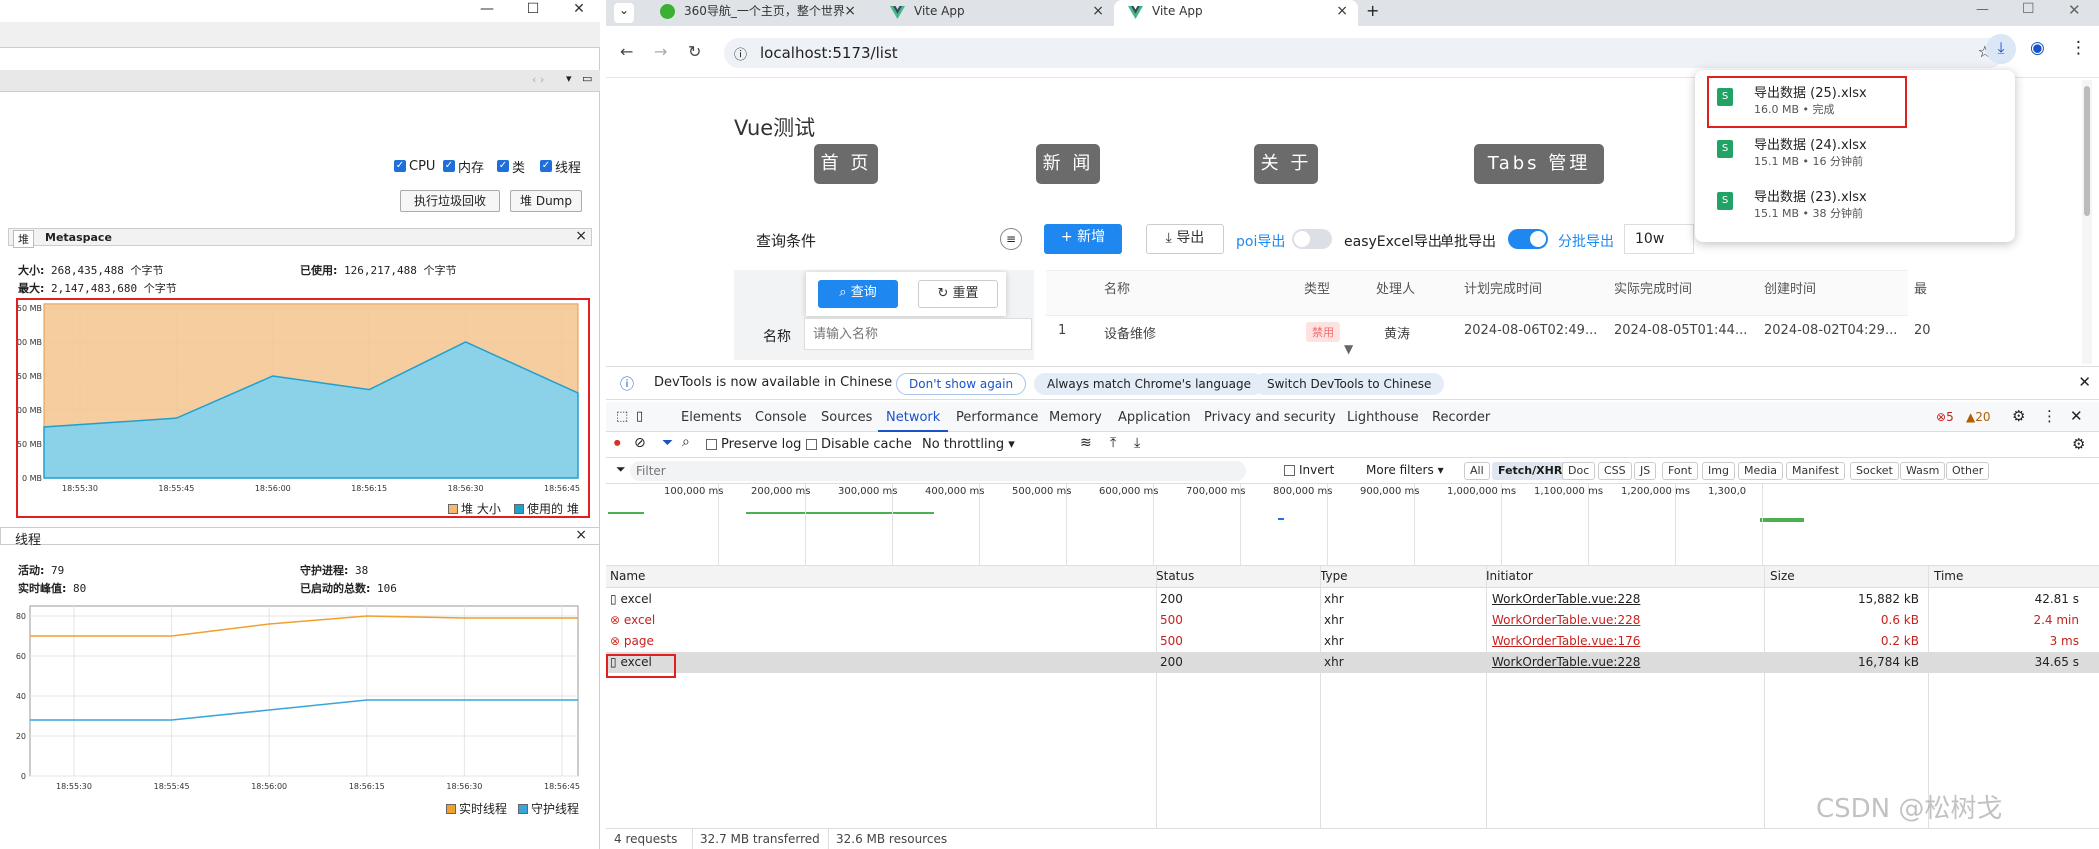 This screenshot has width=2099, height=849. Describe the element at coordinates (1528, 239) in the screenshot. I see `batch-mode-toggle` at that location.